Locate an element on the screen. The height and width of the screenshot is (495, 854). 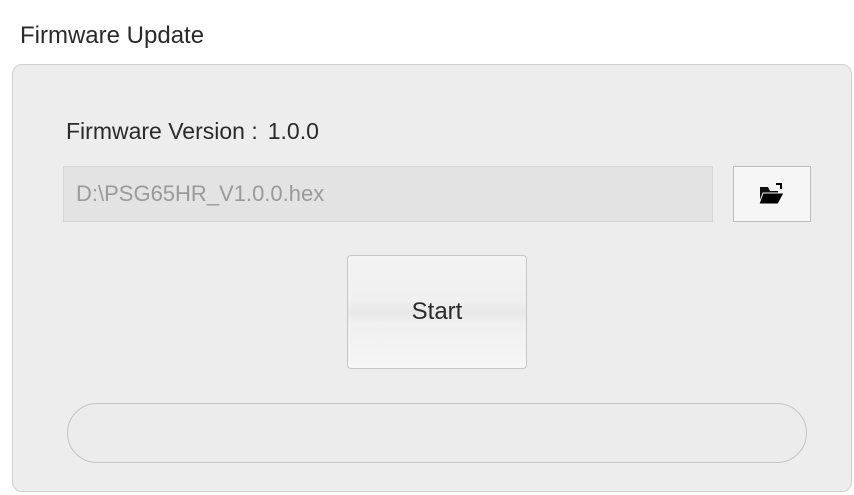
folder-open-icon is located at coordinates (772, 194).